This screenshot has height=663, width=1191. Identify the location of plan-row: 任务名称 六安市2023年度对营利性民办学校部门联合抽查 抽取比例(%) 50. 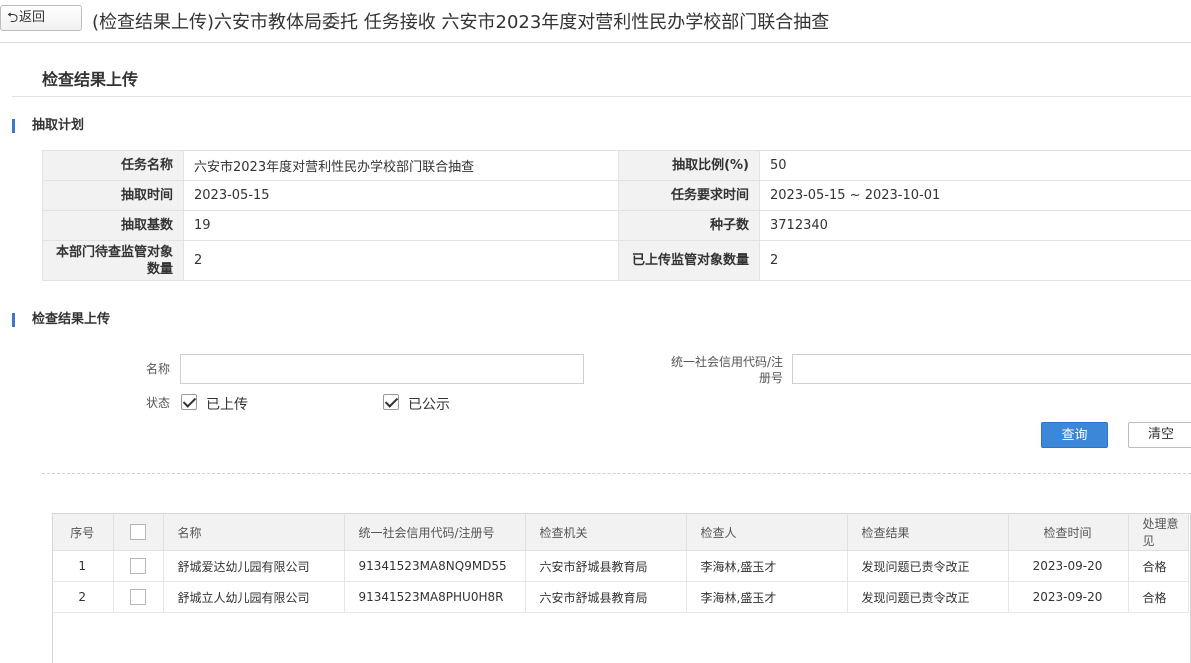
(616, 165).